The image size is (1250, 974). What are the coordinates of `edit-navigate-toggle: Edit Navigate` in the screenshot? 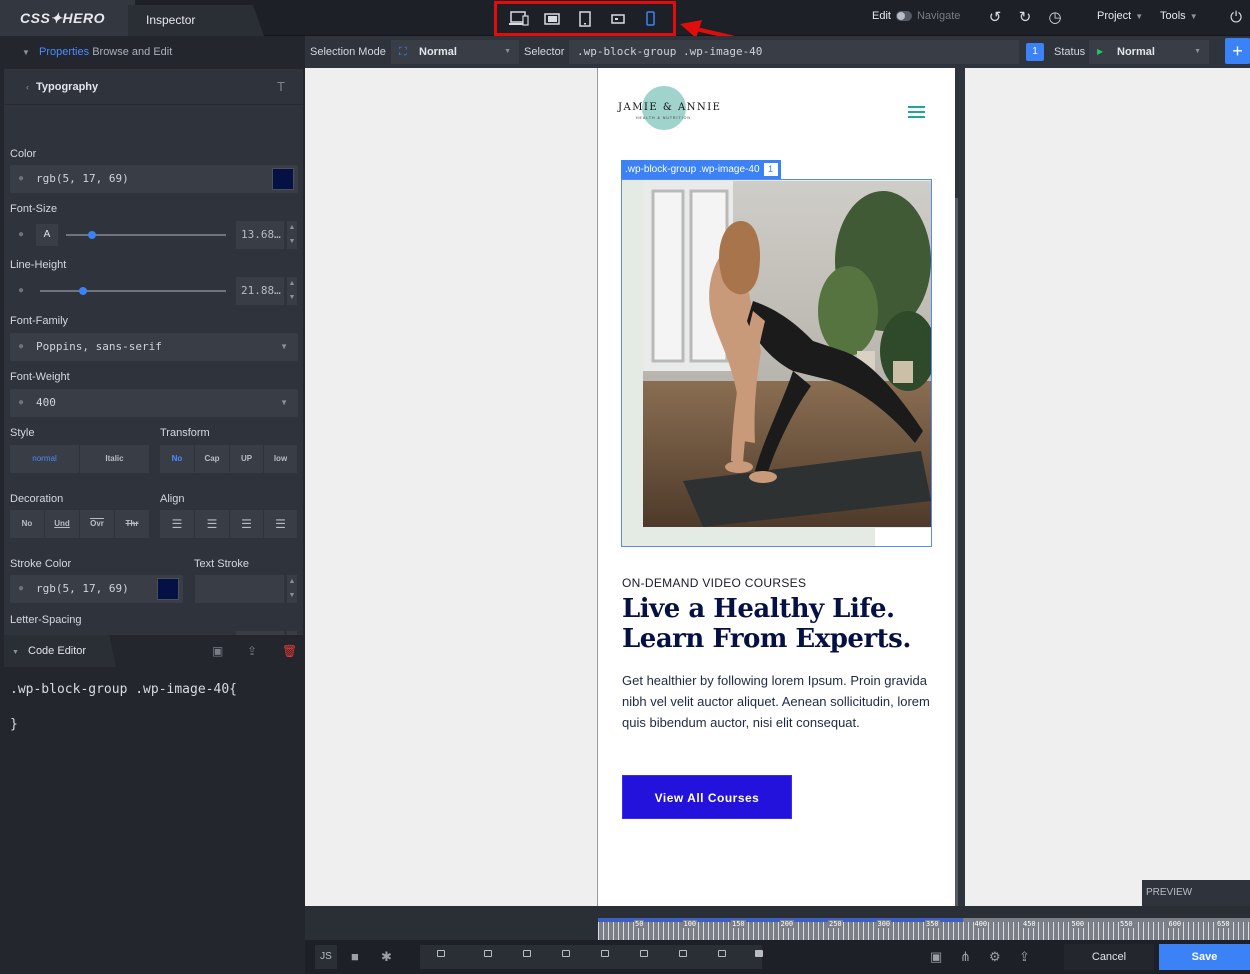 It's located at (916, 16).